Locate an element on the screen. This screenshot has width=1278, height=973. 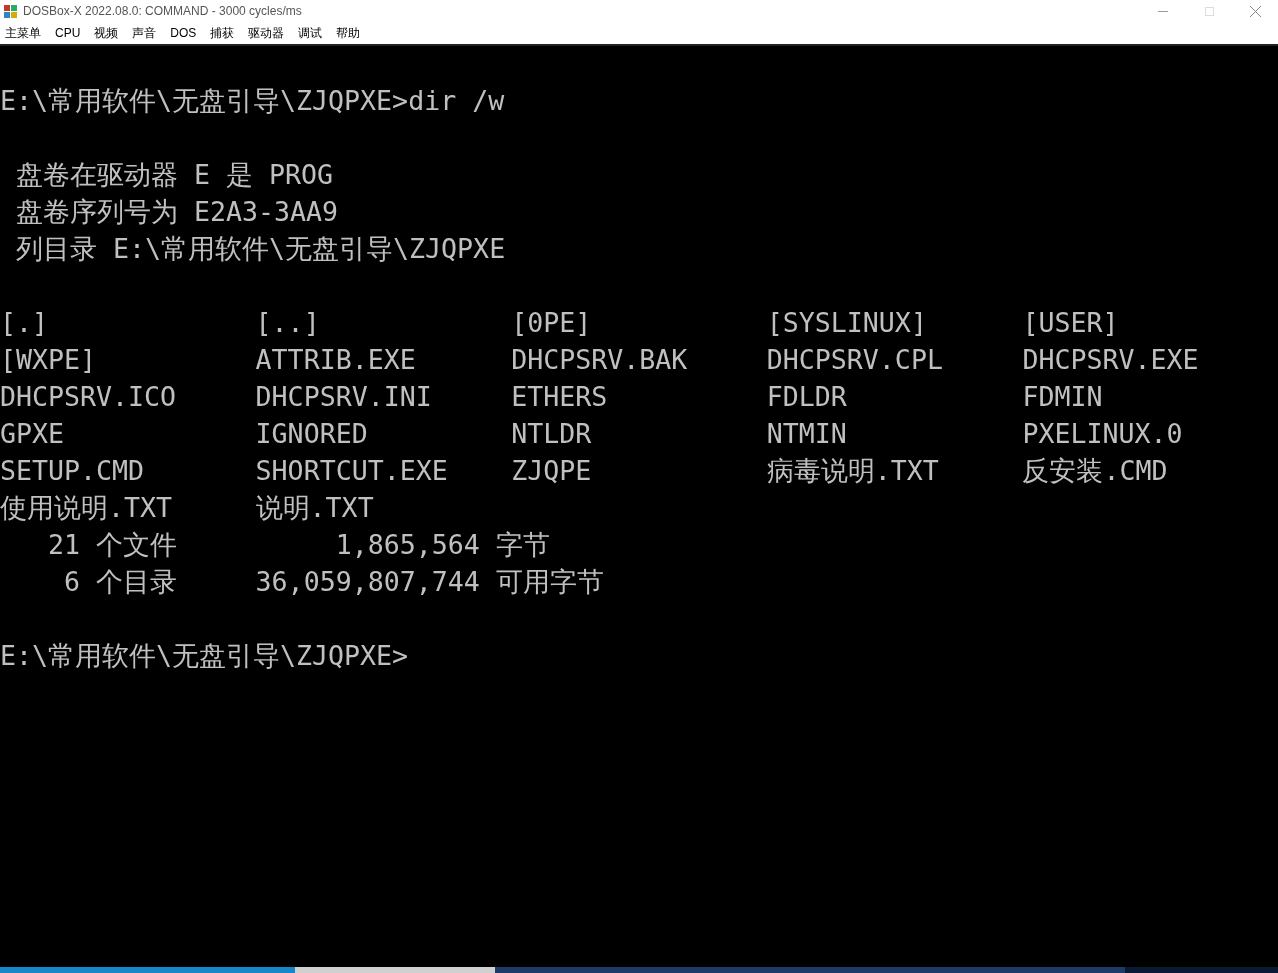
file-entry: ZJQPE is located at coordinates (551, 470).